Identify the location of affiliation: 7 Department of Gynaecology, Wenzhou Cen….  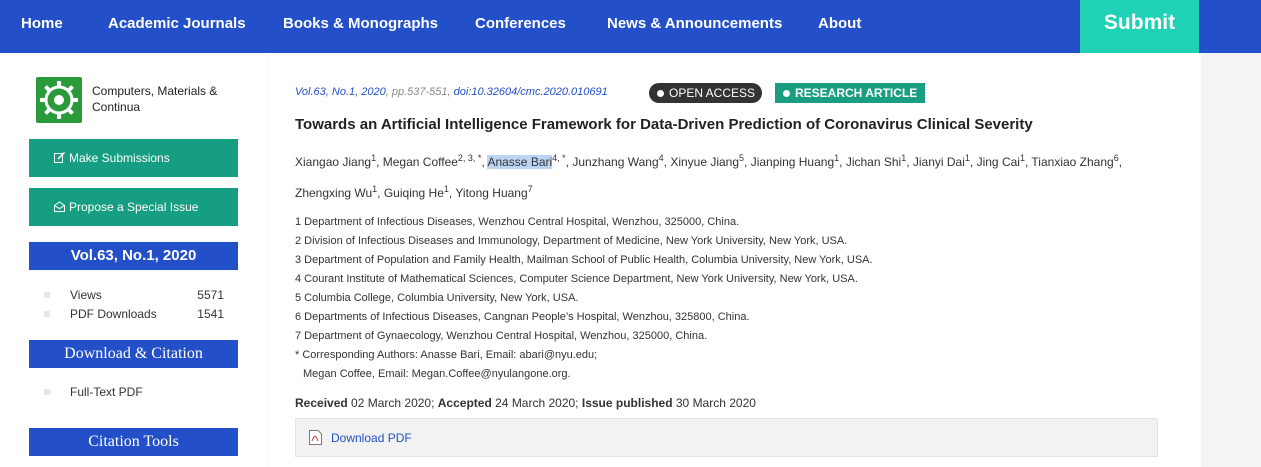
(501, 336).